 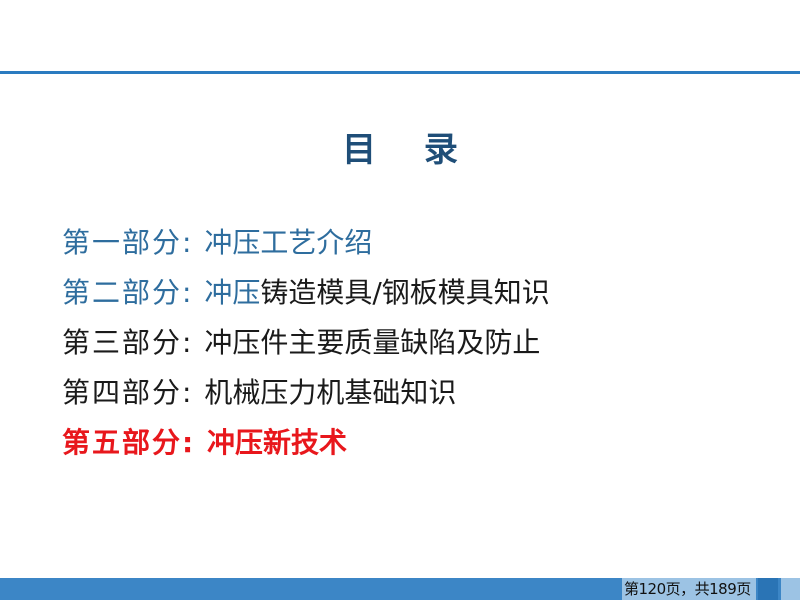 What do you see at coordinates (133, 242) in the screenshot?
I see `toc-item-number: 第一部分:` at bounding box center [133, 242].